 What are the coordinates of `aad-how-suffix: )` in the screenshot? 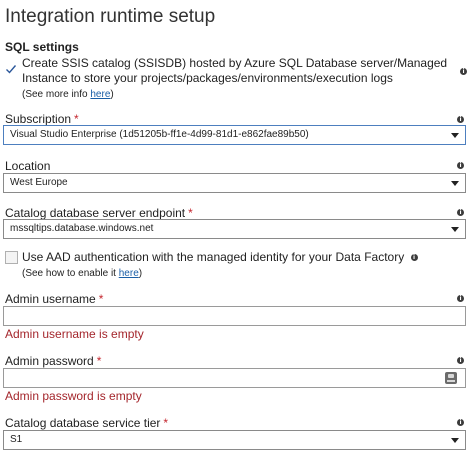 It's located at (140, 273).